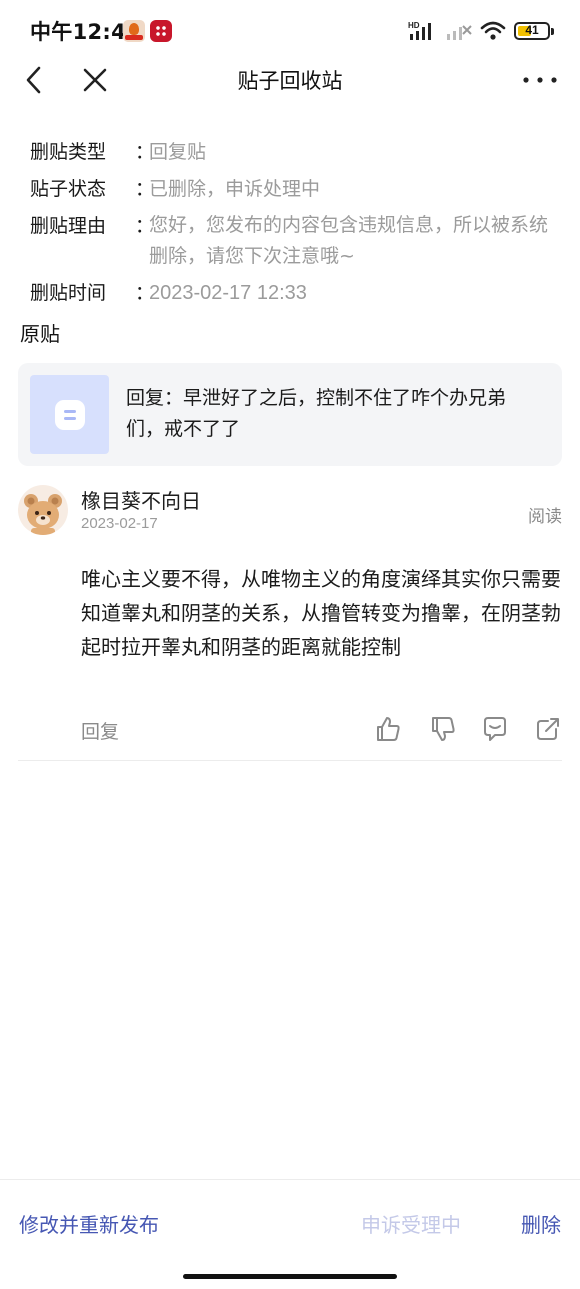 This screenshot has height=1289, width=580. What do you see at coordinates (89, 1223) in the screenshot?
I see `edit-and-repost-button: 修改并重新发布` at bounding box center [89, 1223].